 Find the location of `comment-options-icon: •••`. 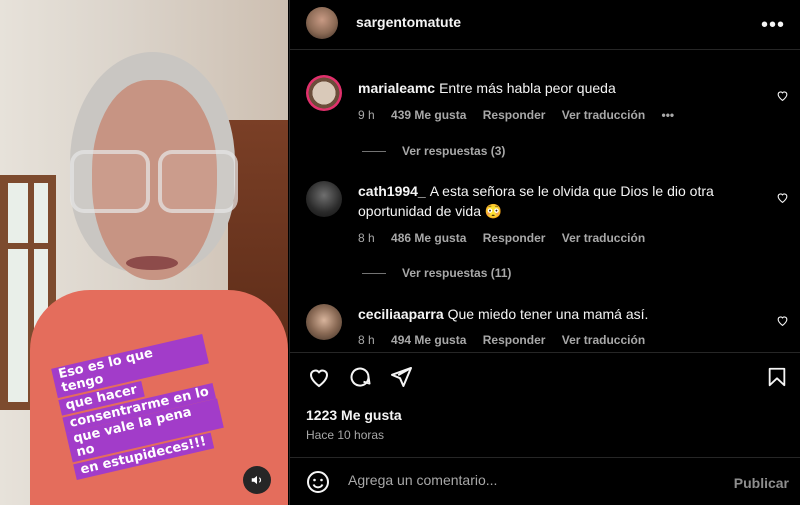

comment-options-icon: ••• is located at coordinates (668, 115).